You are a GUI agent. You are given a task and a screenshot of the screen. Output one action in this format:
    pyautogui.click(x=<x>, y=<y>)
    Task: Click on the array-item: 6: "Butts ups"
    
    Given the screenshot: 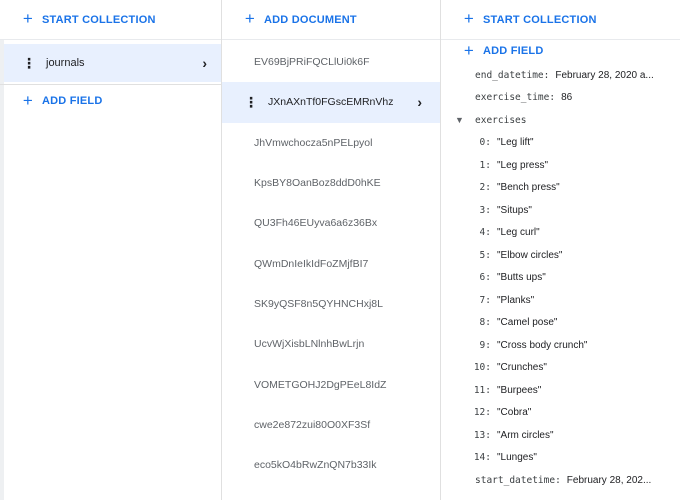 What is the action you would take?
    pyautogui.click(x=560, y=278)
    